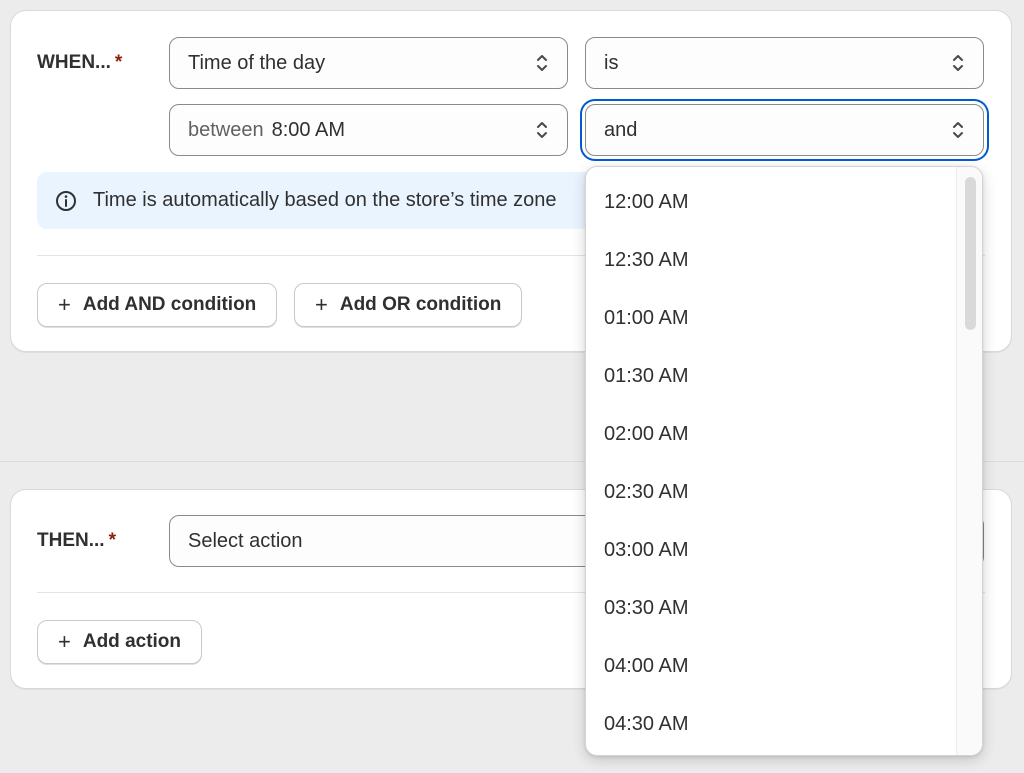  What do you see at coordinates (646, 318) in the screenshot?
I see `time-option: 01:00 AM` at bounding box center [646, 318].